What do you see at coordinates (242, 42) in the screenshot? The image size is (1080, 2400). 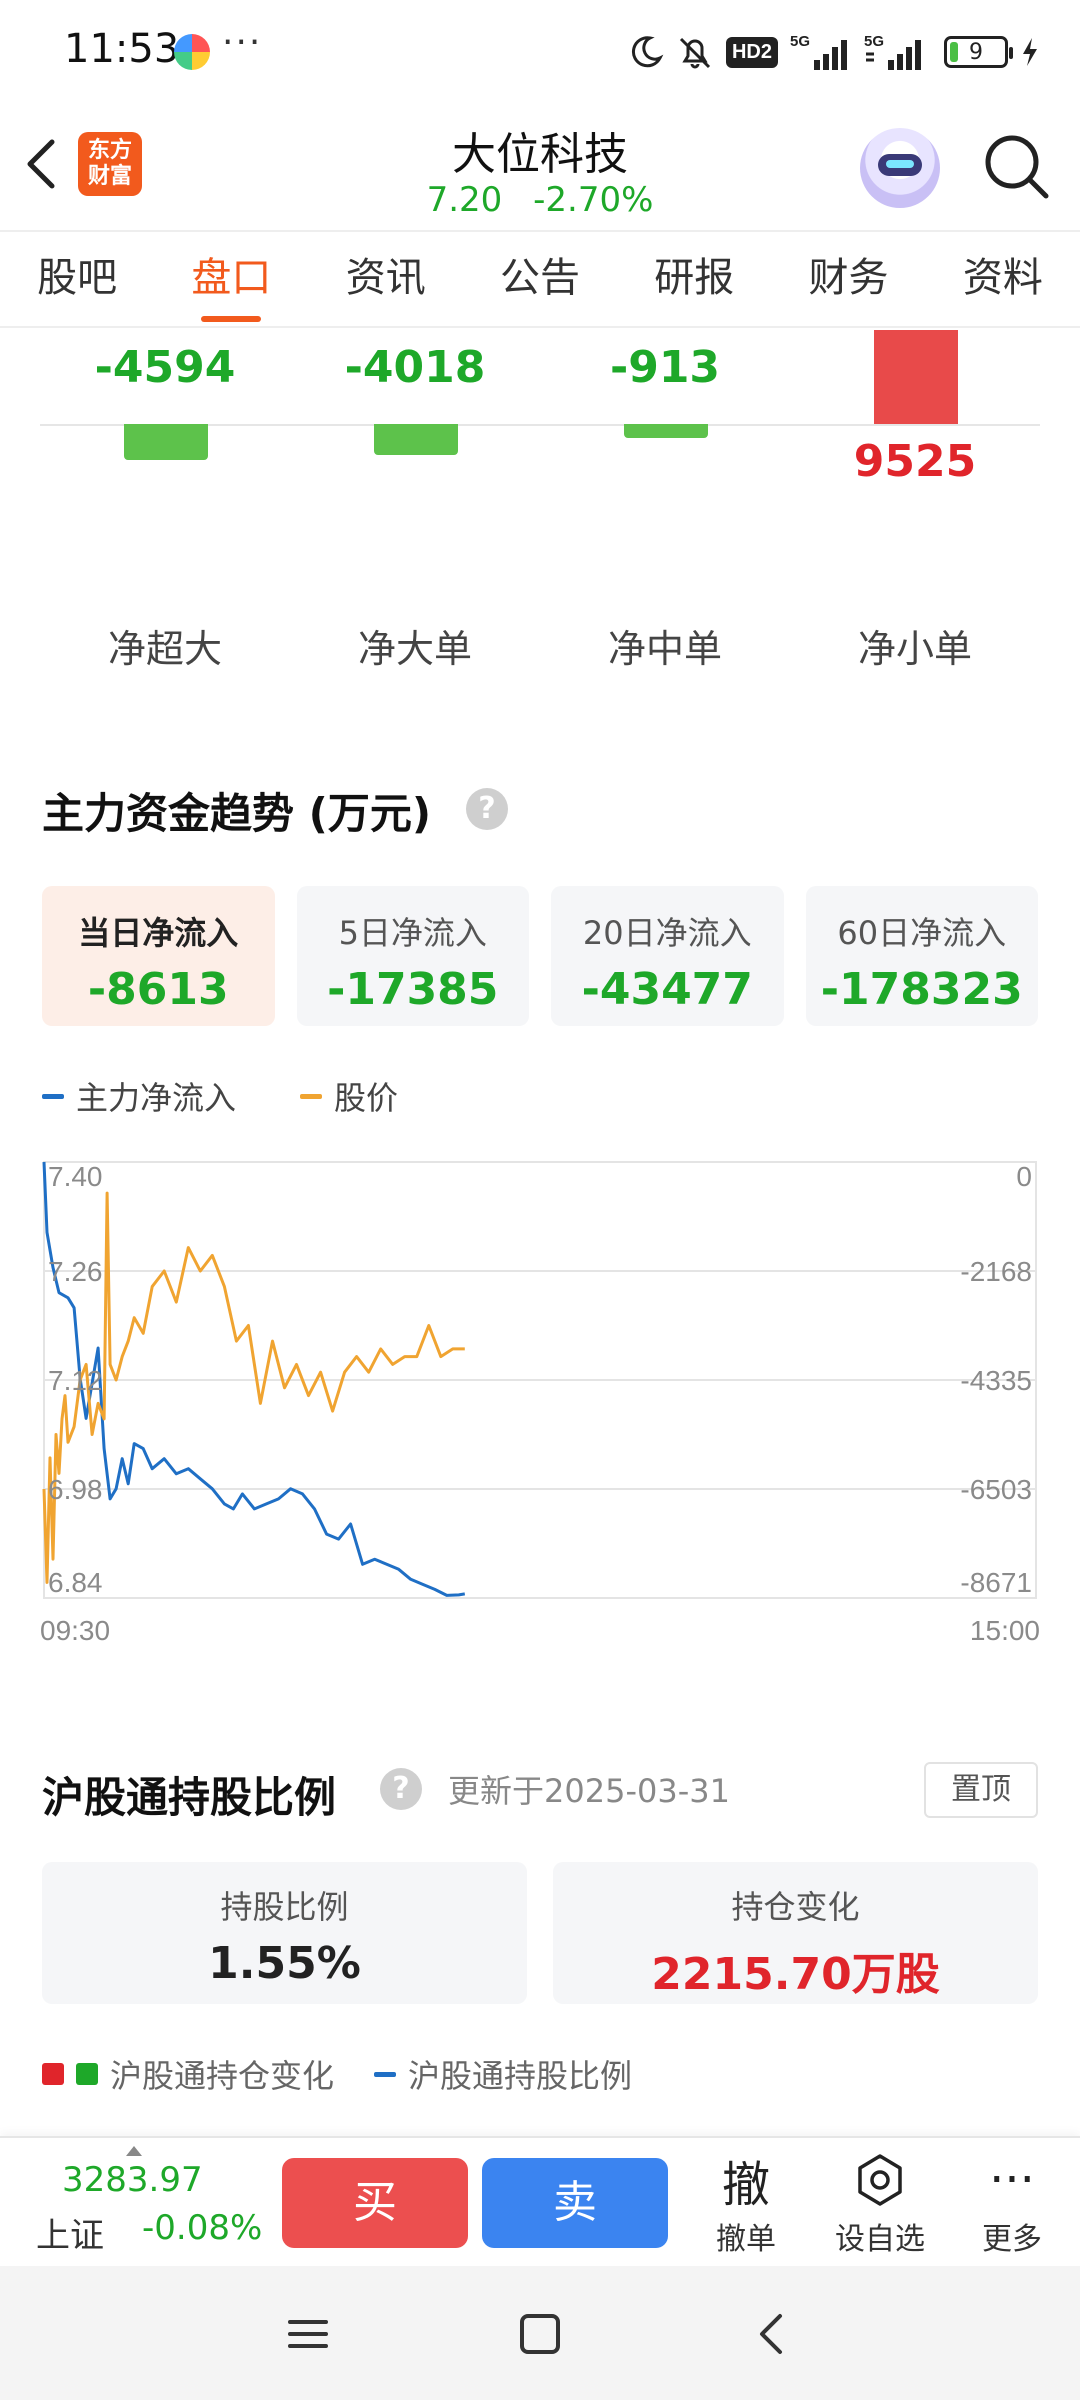 I see `status-more-icon: ···` at bounding box center [242, 42].